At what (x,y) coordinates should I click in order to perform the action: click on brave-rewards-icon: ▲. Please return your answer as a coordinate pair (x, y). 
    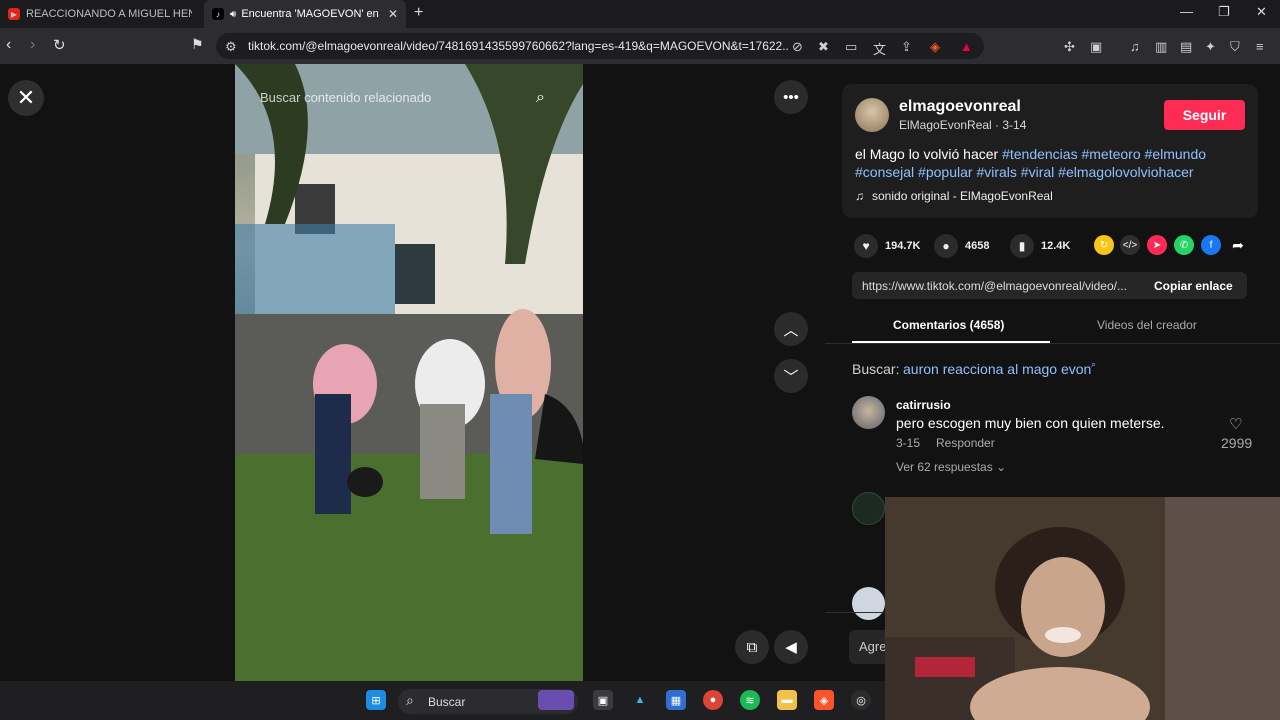
    Looking at the image, I should click on (966, 46).